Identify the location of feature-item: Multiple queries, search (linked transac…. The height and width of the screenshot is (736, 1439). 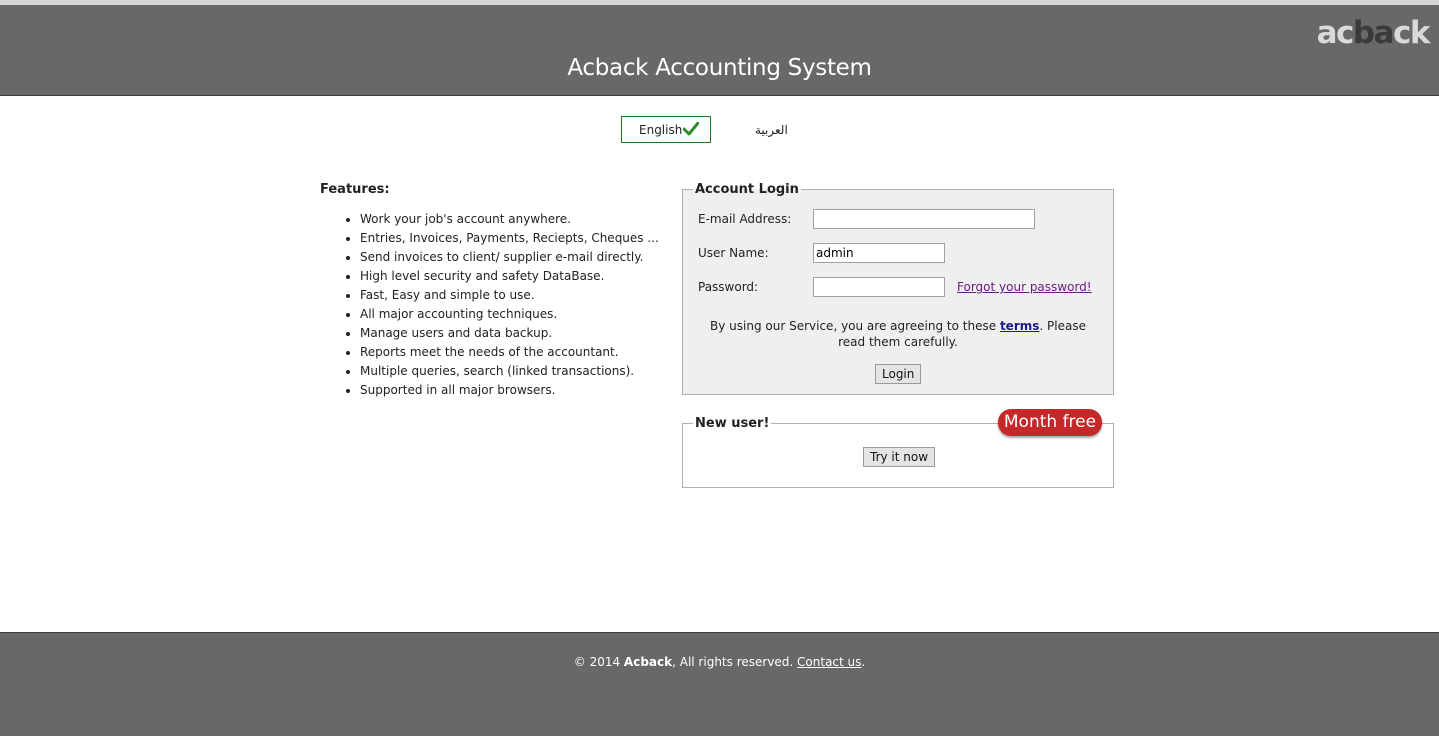
(509, 371).